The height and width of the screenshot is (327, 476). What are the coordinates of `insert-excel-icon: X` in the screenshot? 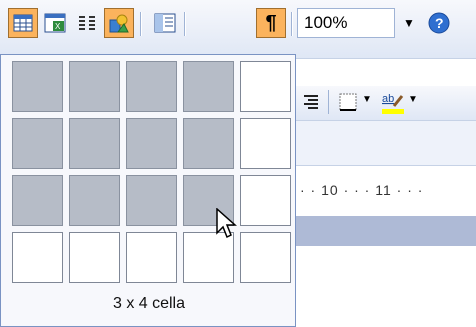 It's located at (55, 23).